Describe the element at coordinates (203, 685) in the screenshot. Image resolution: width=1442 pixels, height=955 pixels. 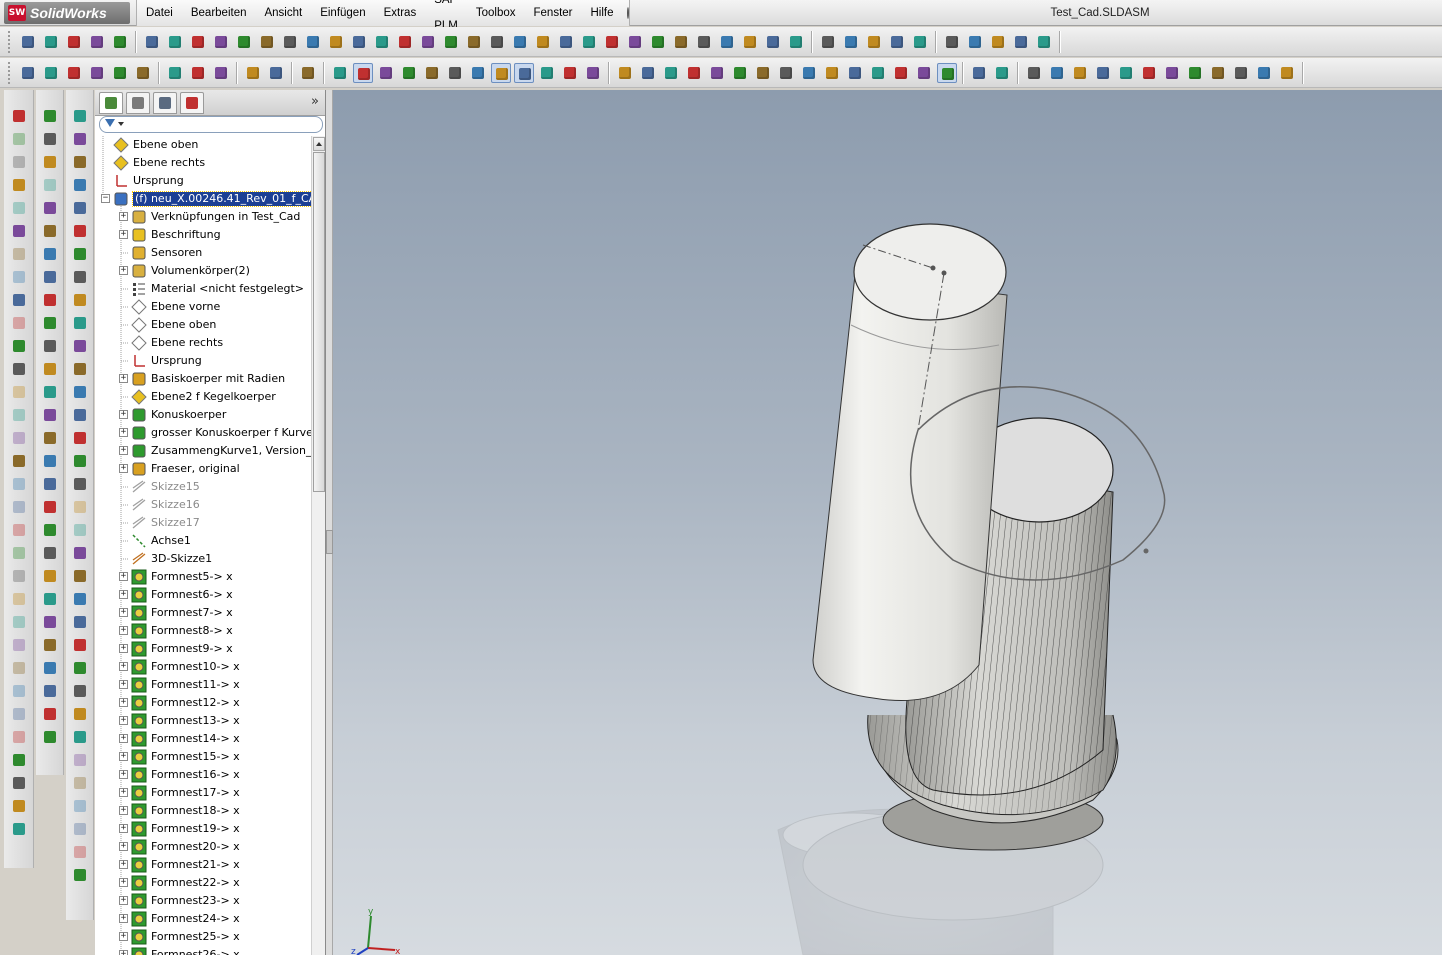
I see `tree-item: + Formnest11-> x` at that location.